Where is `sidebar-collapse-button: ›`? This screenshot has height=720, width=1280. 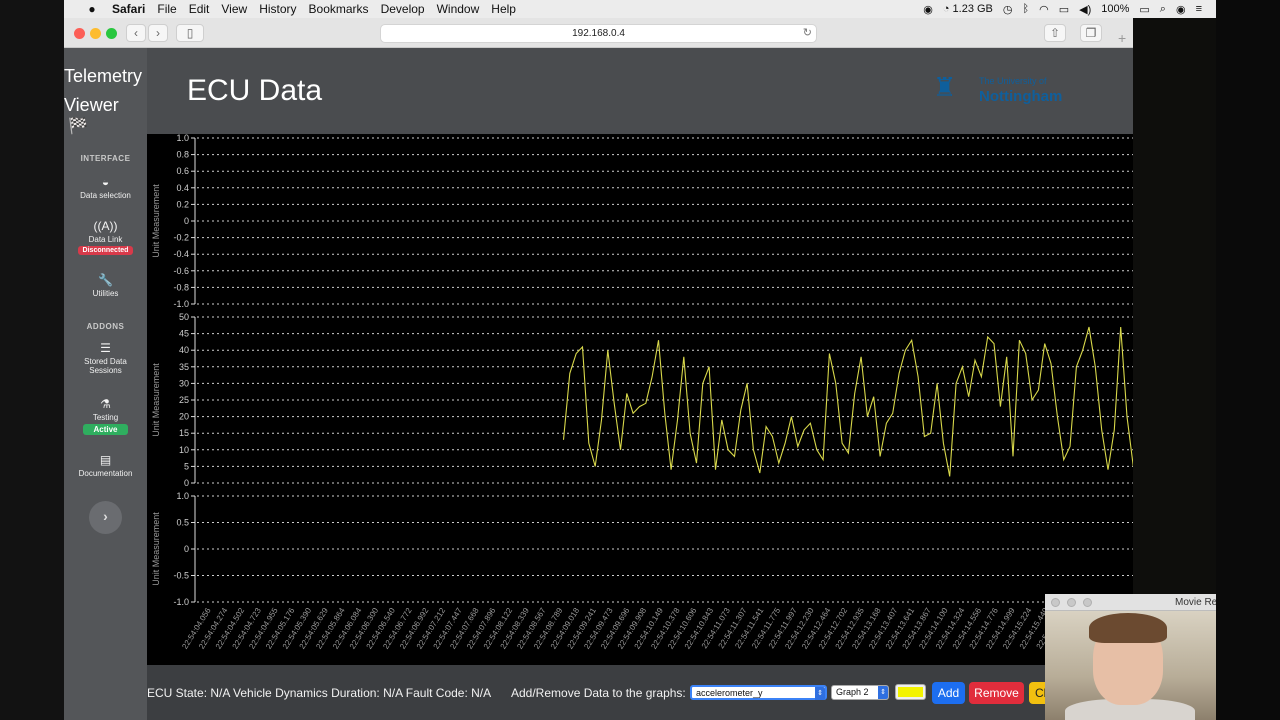 sidebar-collapse-button: › is located at coordinates (105, 517).